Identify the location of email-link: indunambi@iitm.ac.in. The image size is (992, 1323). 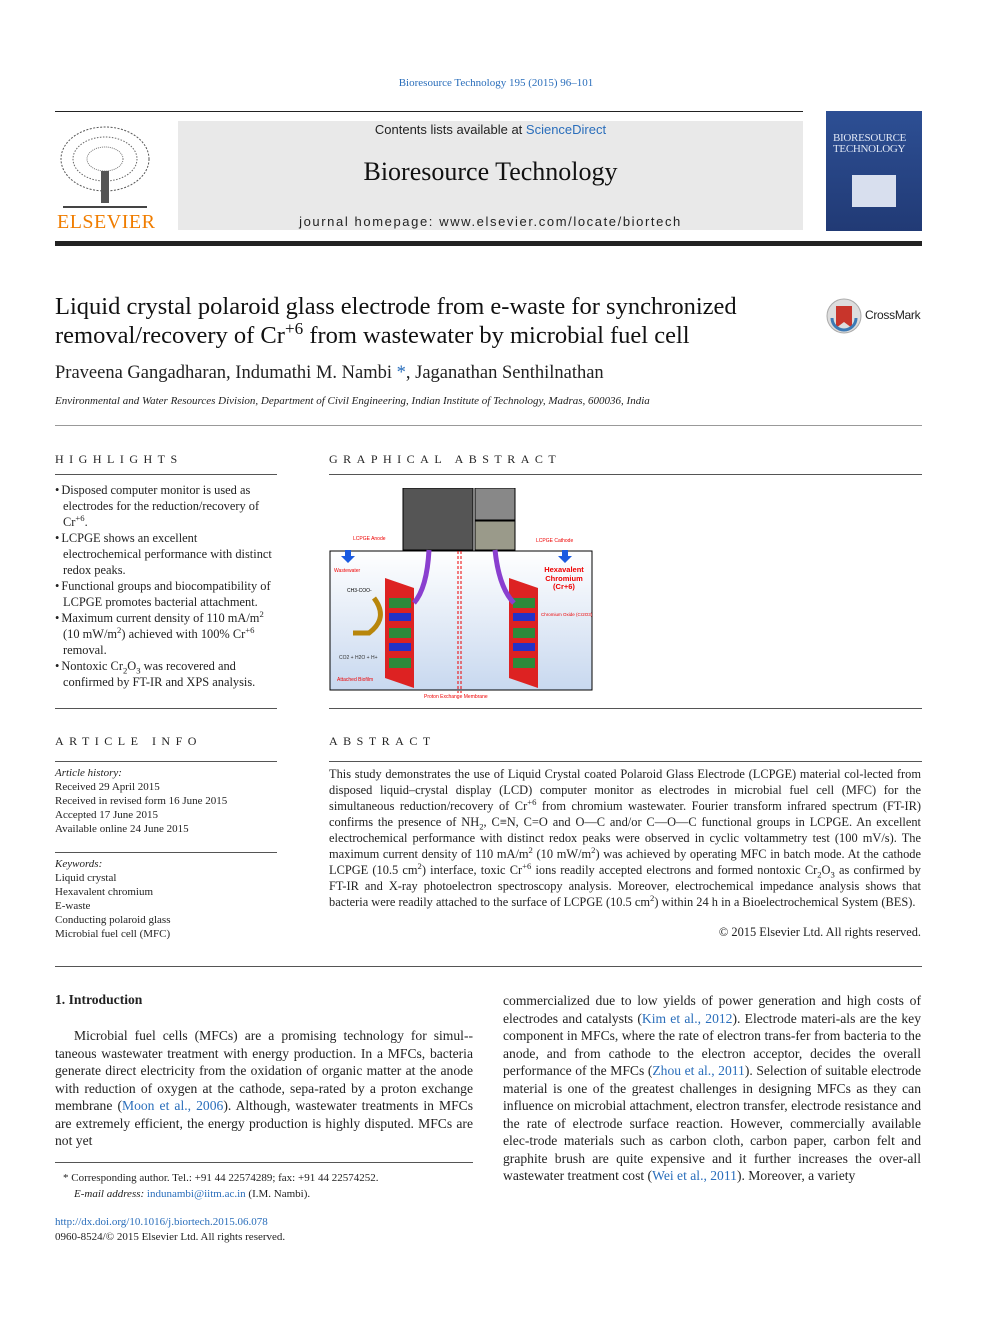
(196, 1194).